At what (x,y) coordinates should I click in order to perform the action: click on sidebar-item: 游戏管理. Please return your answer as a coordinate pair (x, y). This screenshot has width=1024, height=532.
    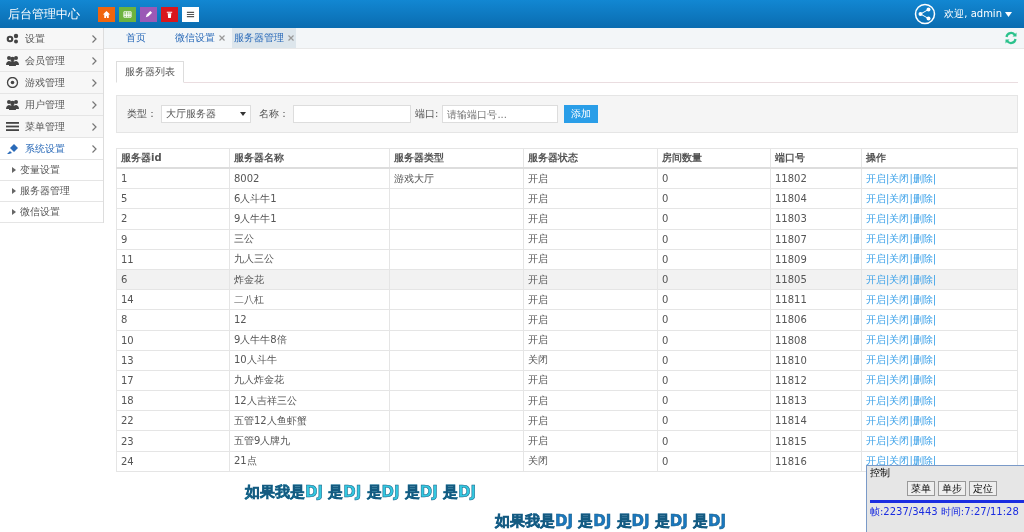
    Looking at the image, I should click on (51, 83).